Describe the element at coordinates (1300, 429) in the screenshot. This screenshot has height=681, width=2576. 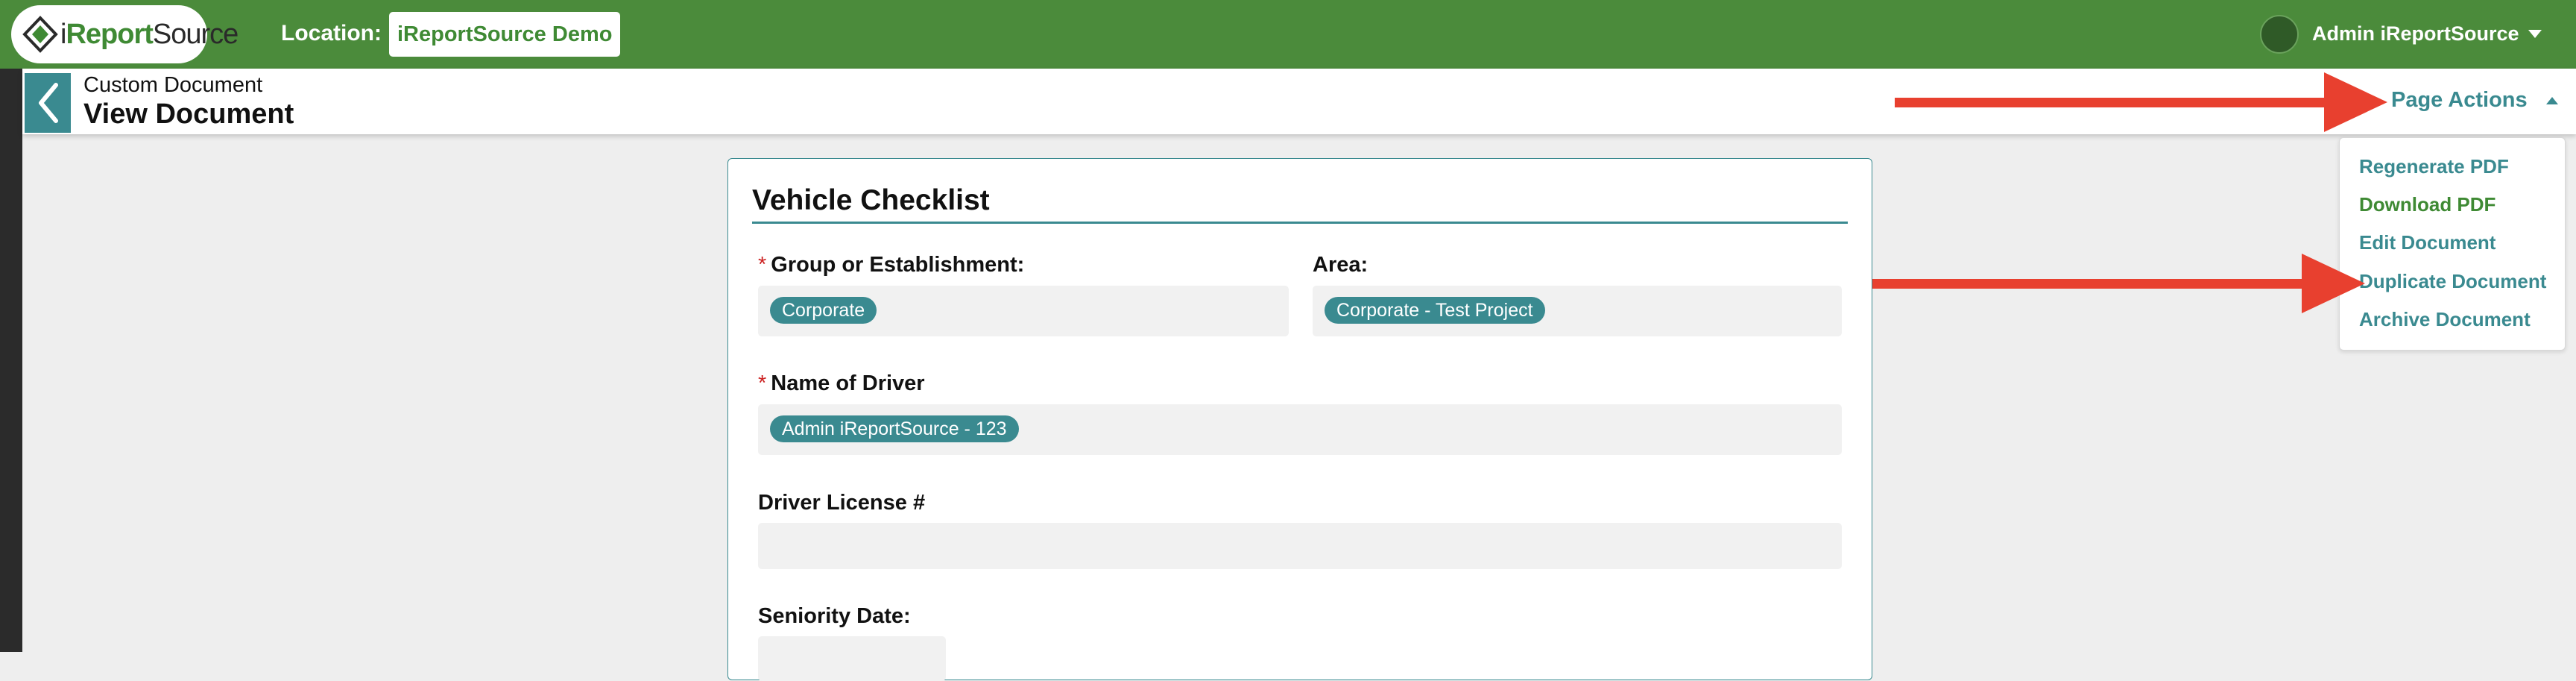
I see `driver-field: Admin iReportSource - 123` at that location.